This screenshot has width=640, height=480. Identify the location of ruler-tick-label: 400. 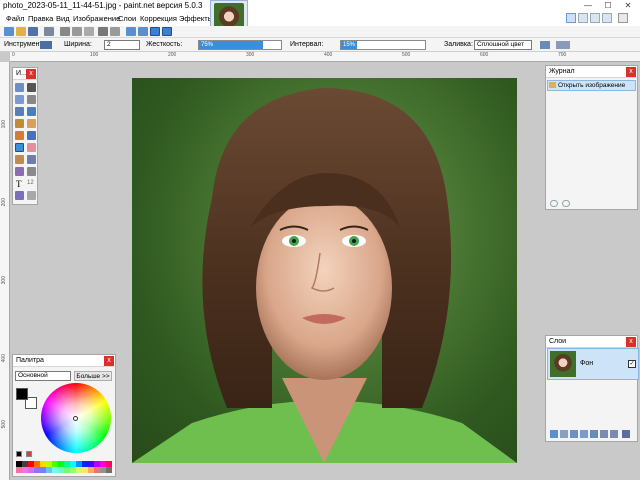
(4, 358).